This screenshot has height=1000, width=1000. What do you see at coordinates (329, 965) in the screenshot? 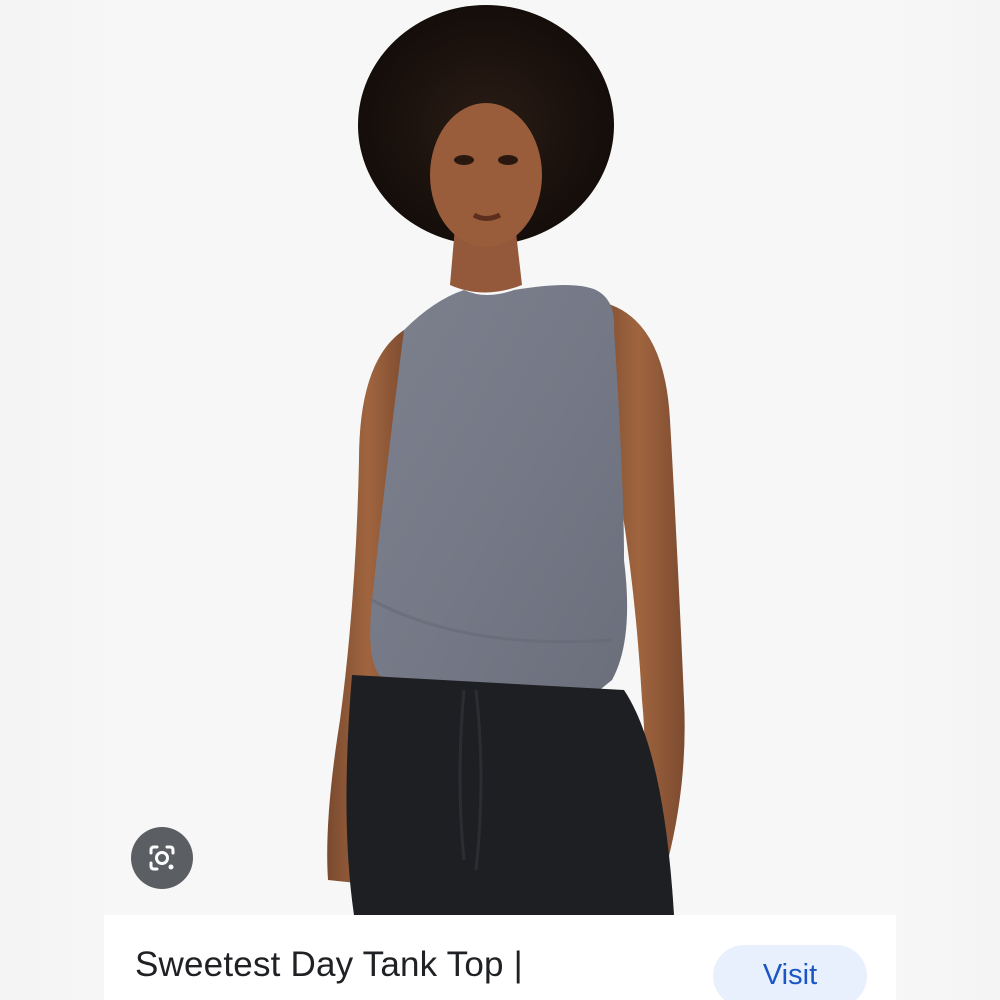
I see `result-title: Sweetest Day Tank Top |` at bounding box center [329, 965].